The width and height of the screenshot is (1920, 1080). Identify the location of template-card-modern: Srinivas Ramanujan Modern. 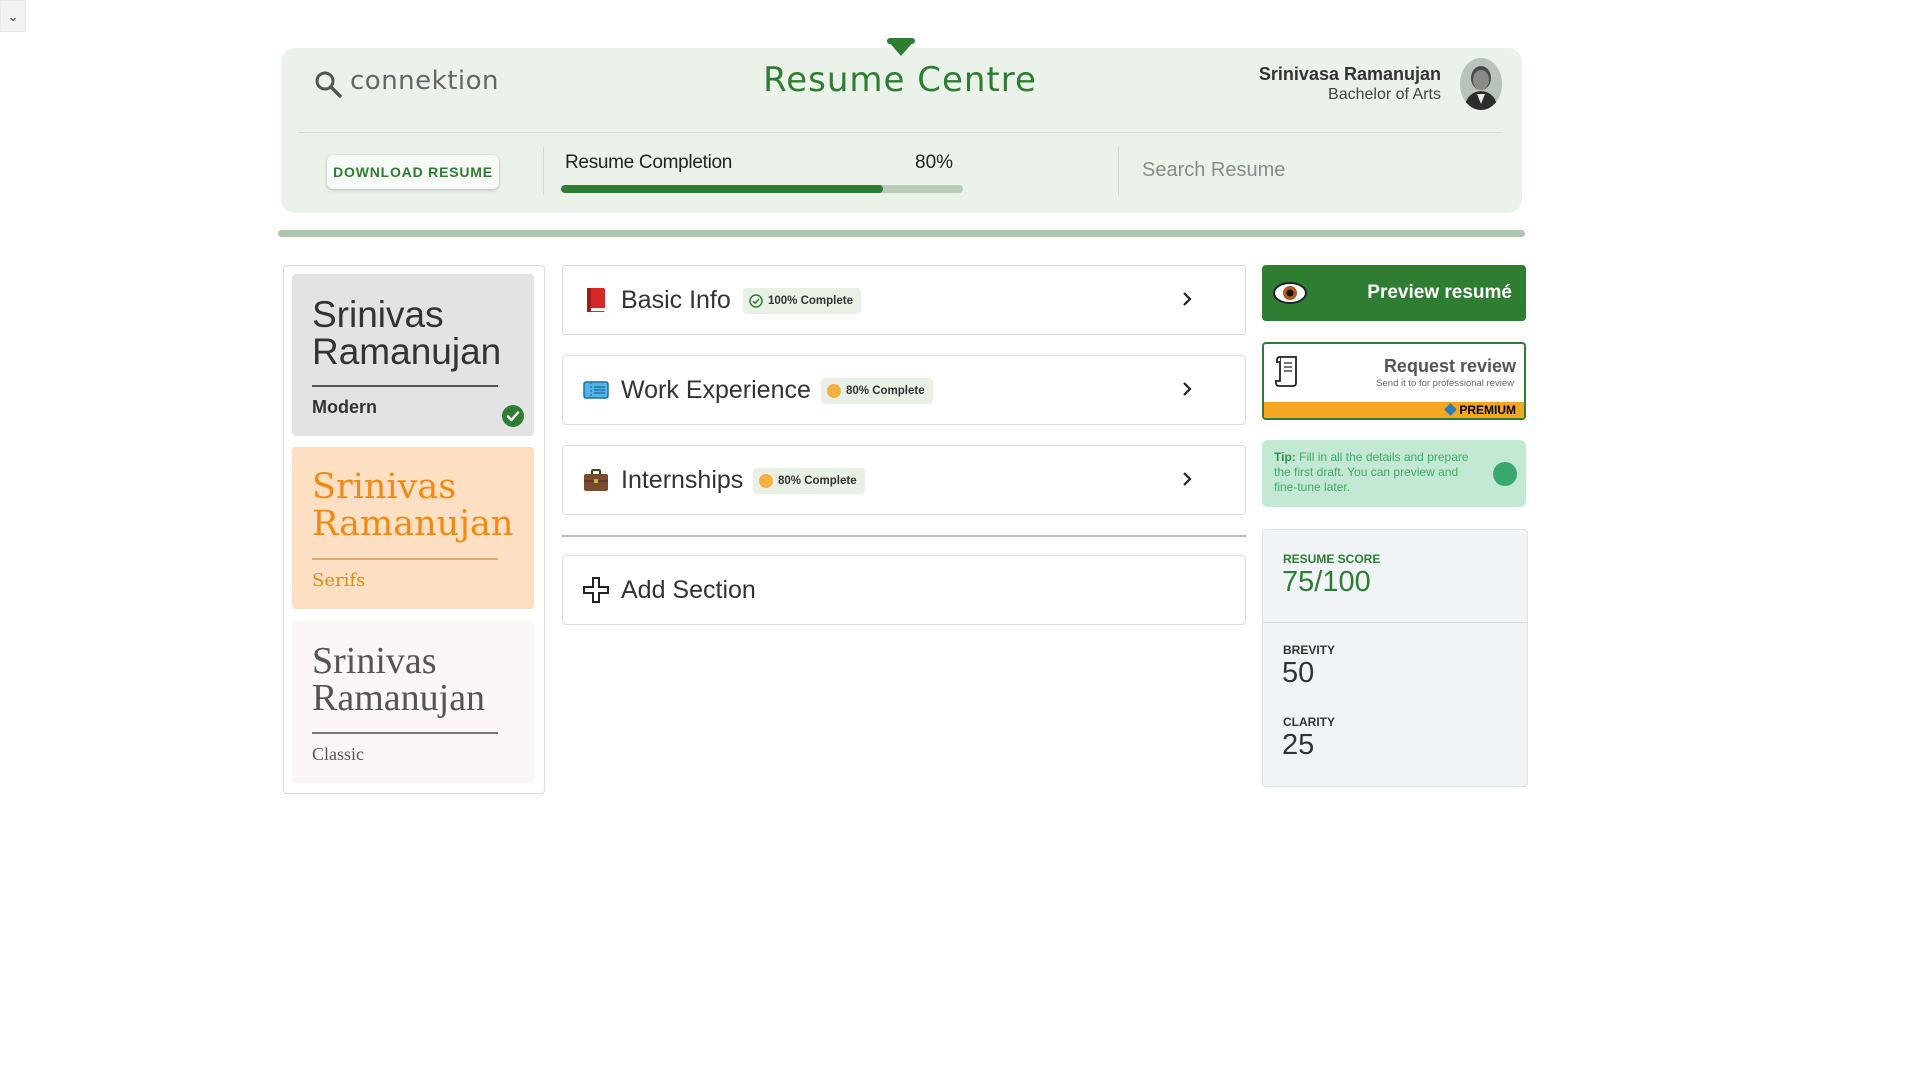
(413, 355).